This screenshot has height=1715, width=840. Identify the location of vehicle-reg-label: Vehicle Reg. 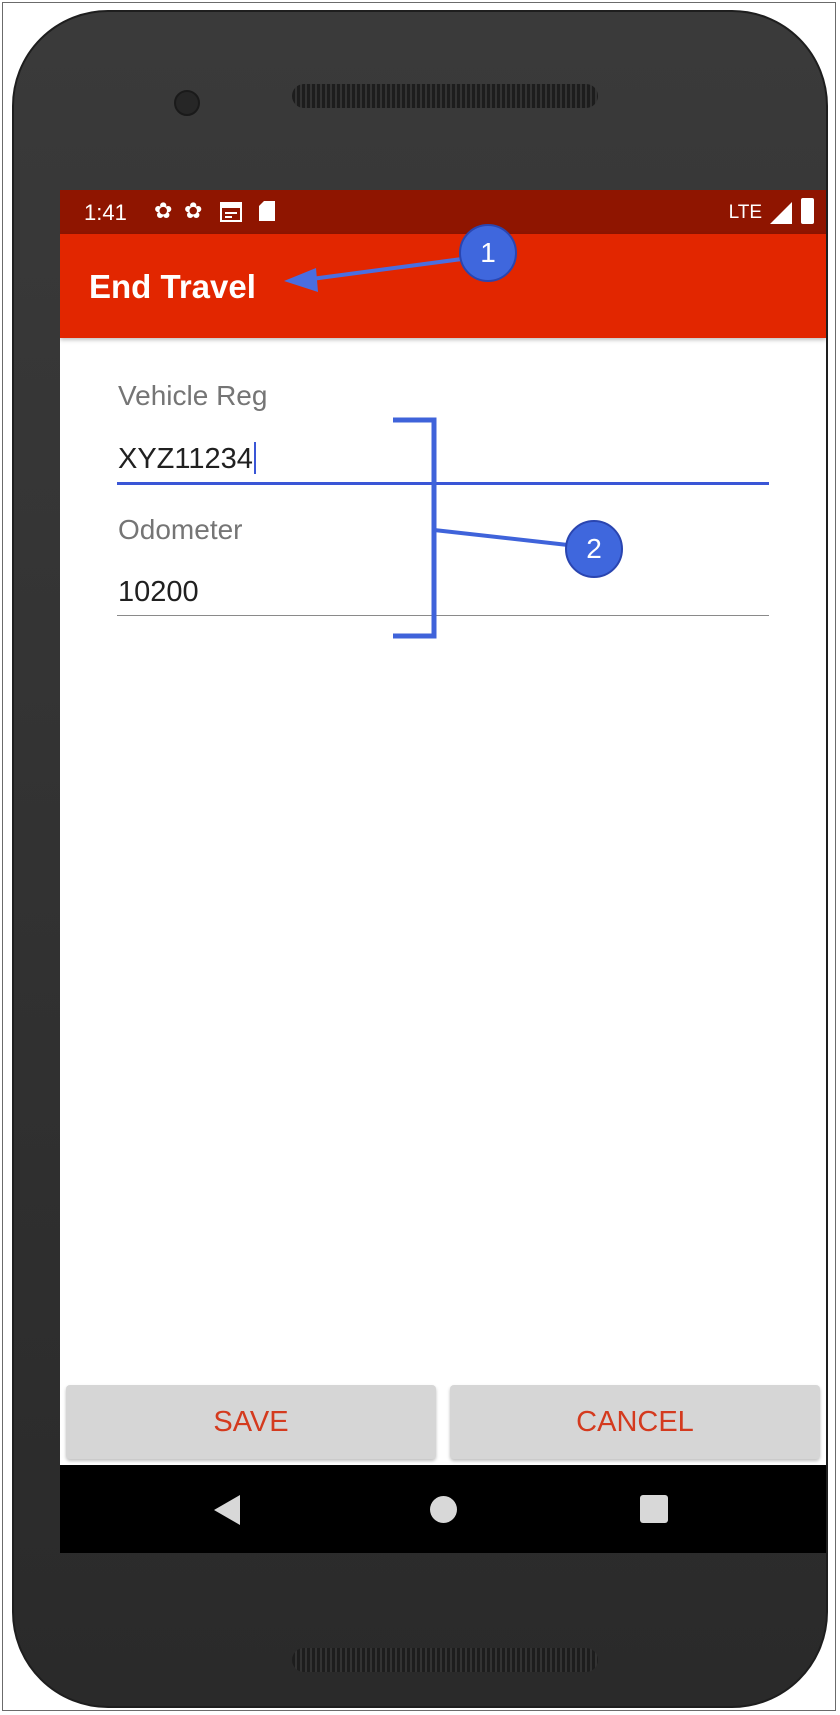
(193, 395).